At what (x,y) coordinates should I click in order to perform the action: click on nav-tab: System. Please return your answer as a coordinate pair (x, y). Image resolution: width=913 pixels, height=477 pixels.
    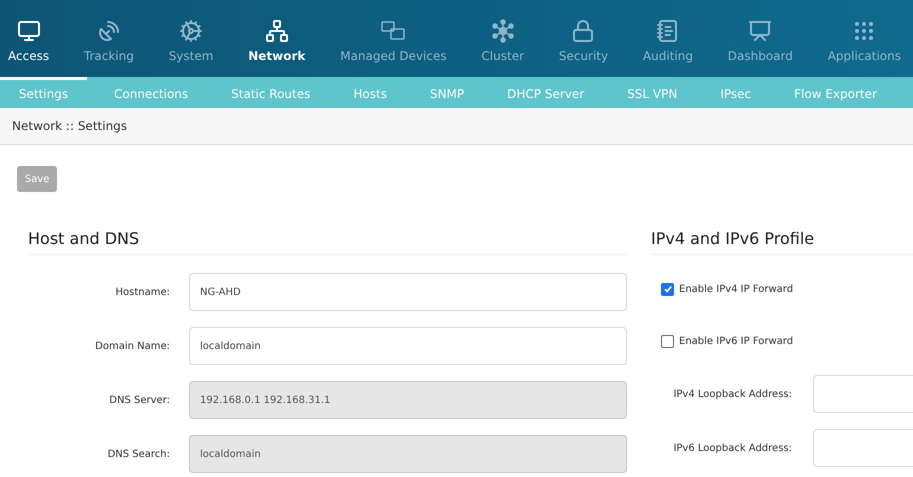
    Looking at the image, I should click on (191, 38).